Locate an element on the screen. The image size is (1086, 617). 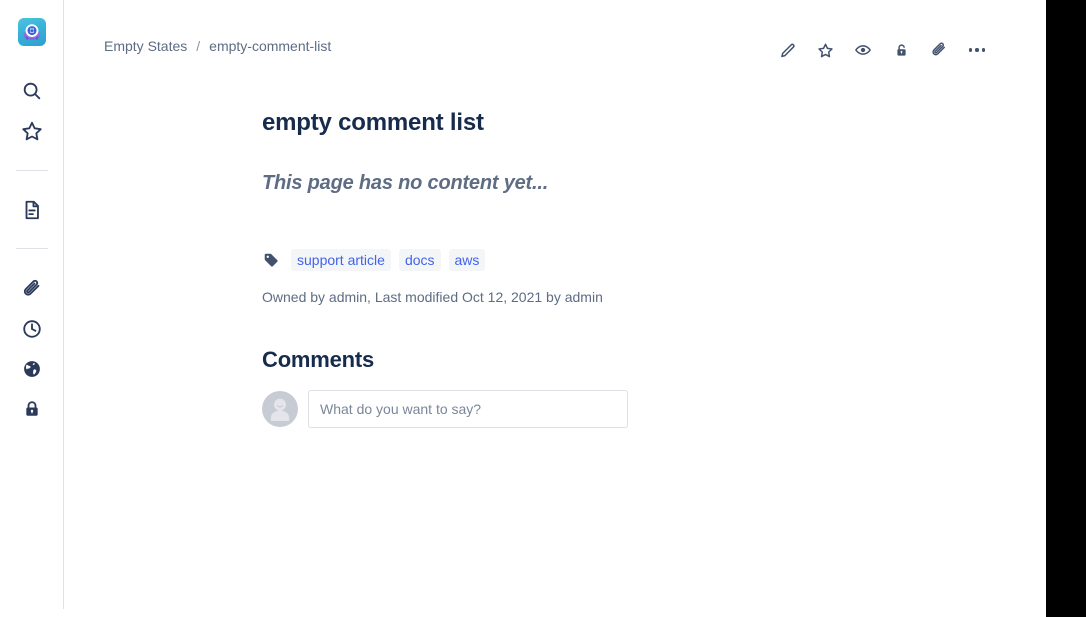
tag-icon is located at coordinates (271, 260).